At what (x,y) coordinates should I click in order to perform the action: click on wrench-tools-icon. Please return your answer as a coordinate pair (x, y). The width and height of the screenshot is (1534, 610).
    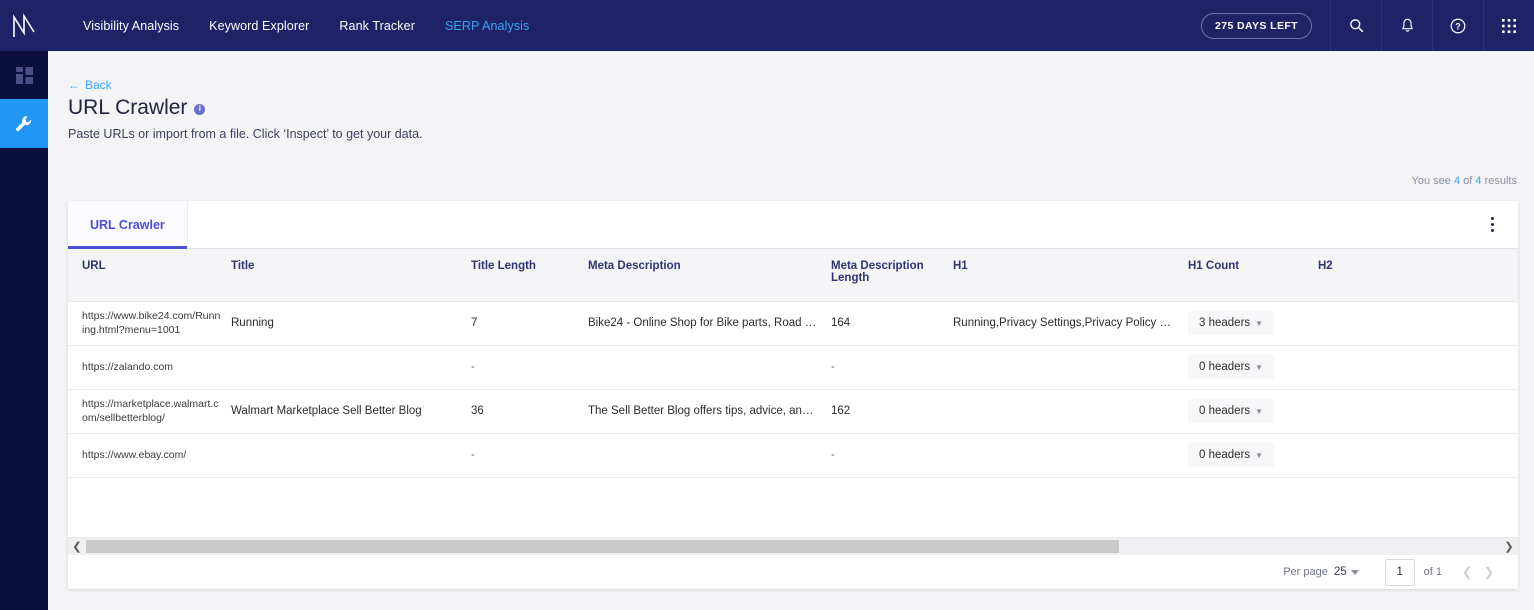
    Looking at the image, I should click on (24, 123).